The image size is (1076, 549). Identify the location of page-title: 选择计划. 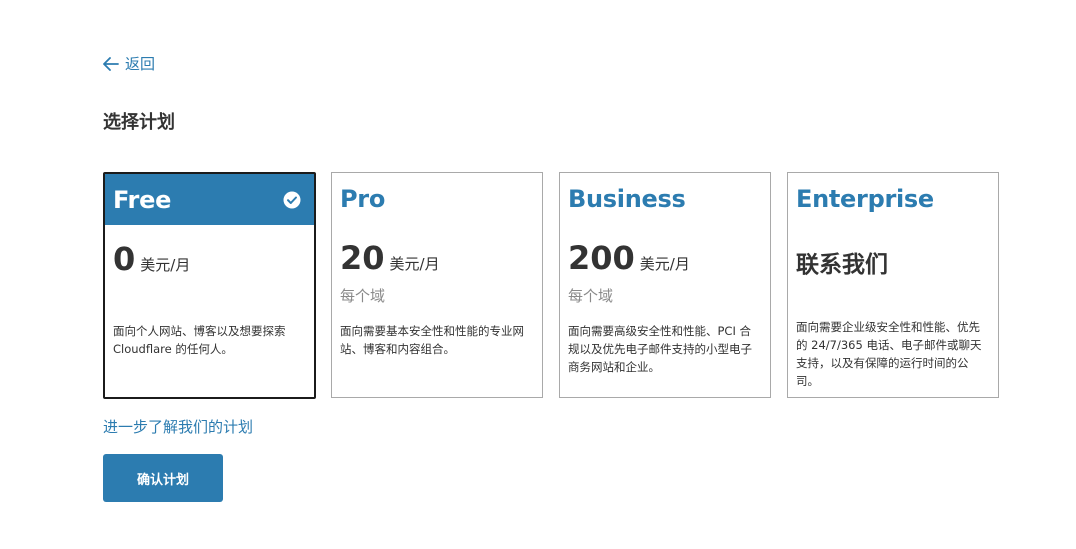
(139, 122).